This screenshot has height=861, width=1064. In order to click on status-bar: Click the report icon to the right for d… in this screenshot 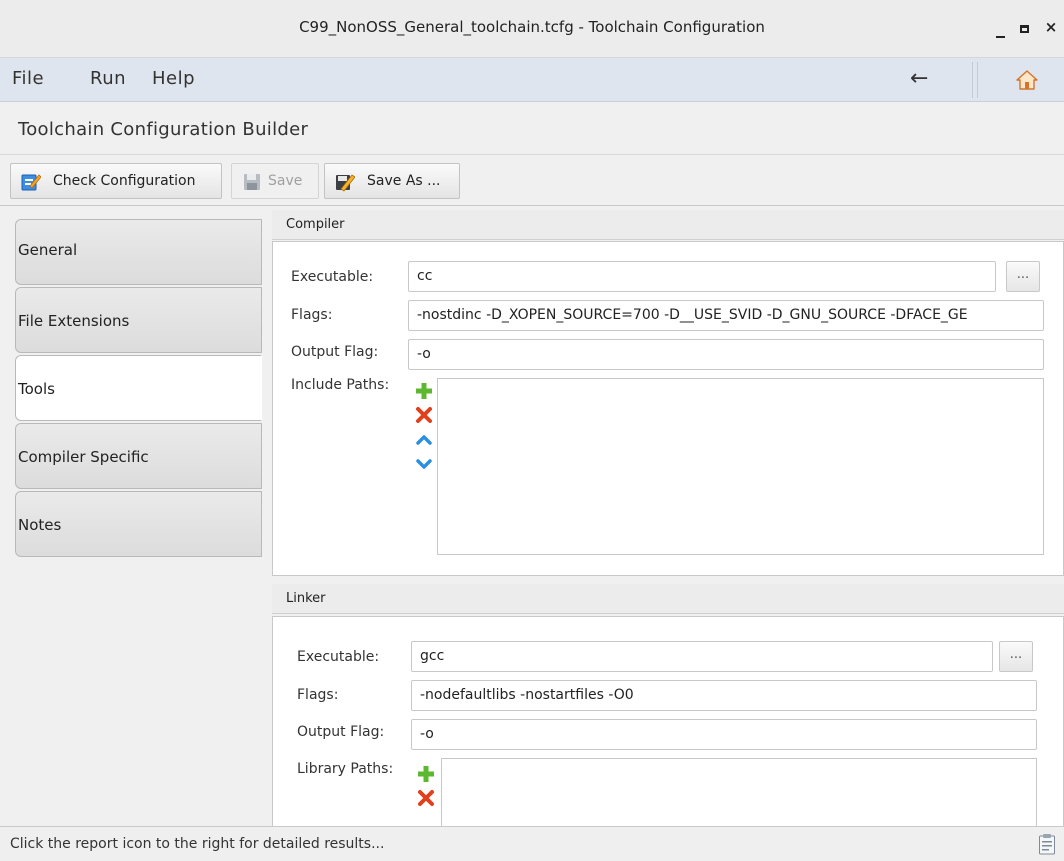, I will do `click(532, 843)`.